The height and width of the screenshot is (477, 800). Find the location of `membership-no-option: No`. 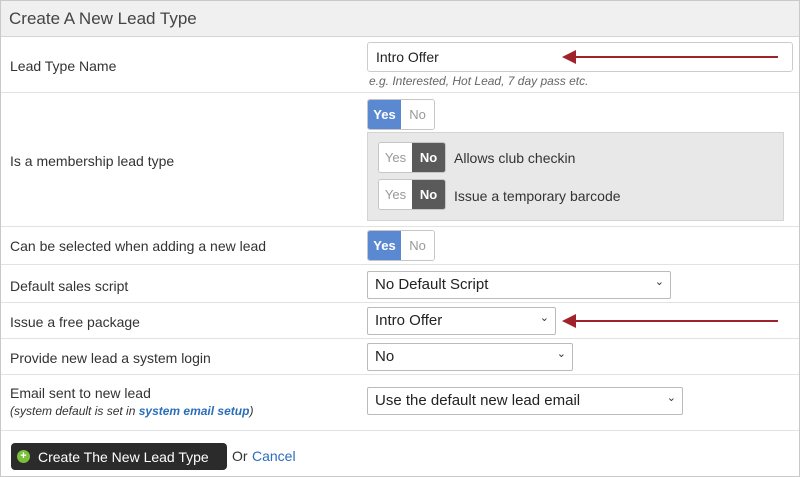

membership-no-option: No is located at coordinates (417, 114).